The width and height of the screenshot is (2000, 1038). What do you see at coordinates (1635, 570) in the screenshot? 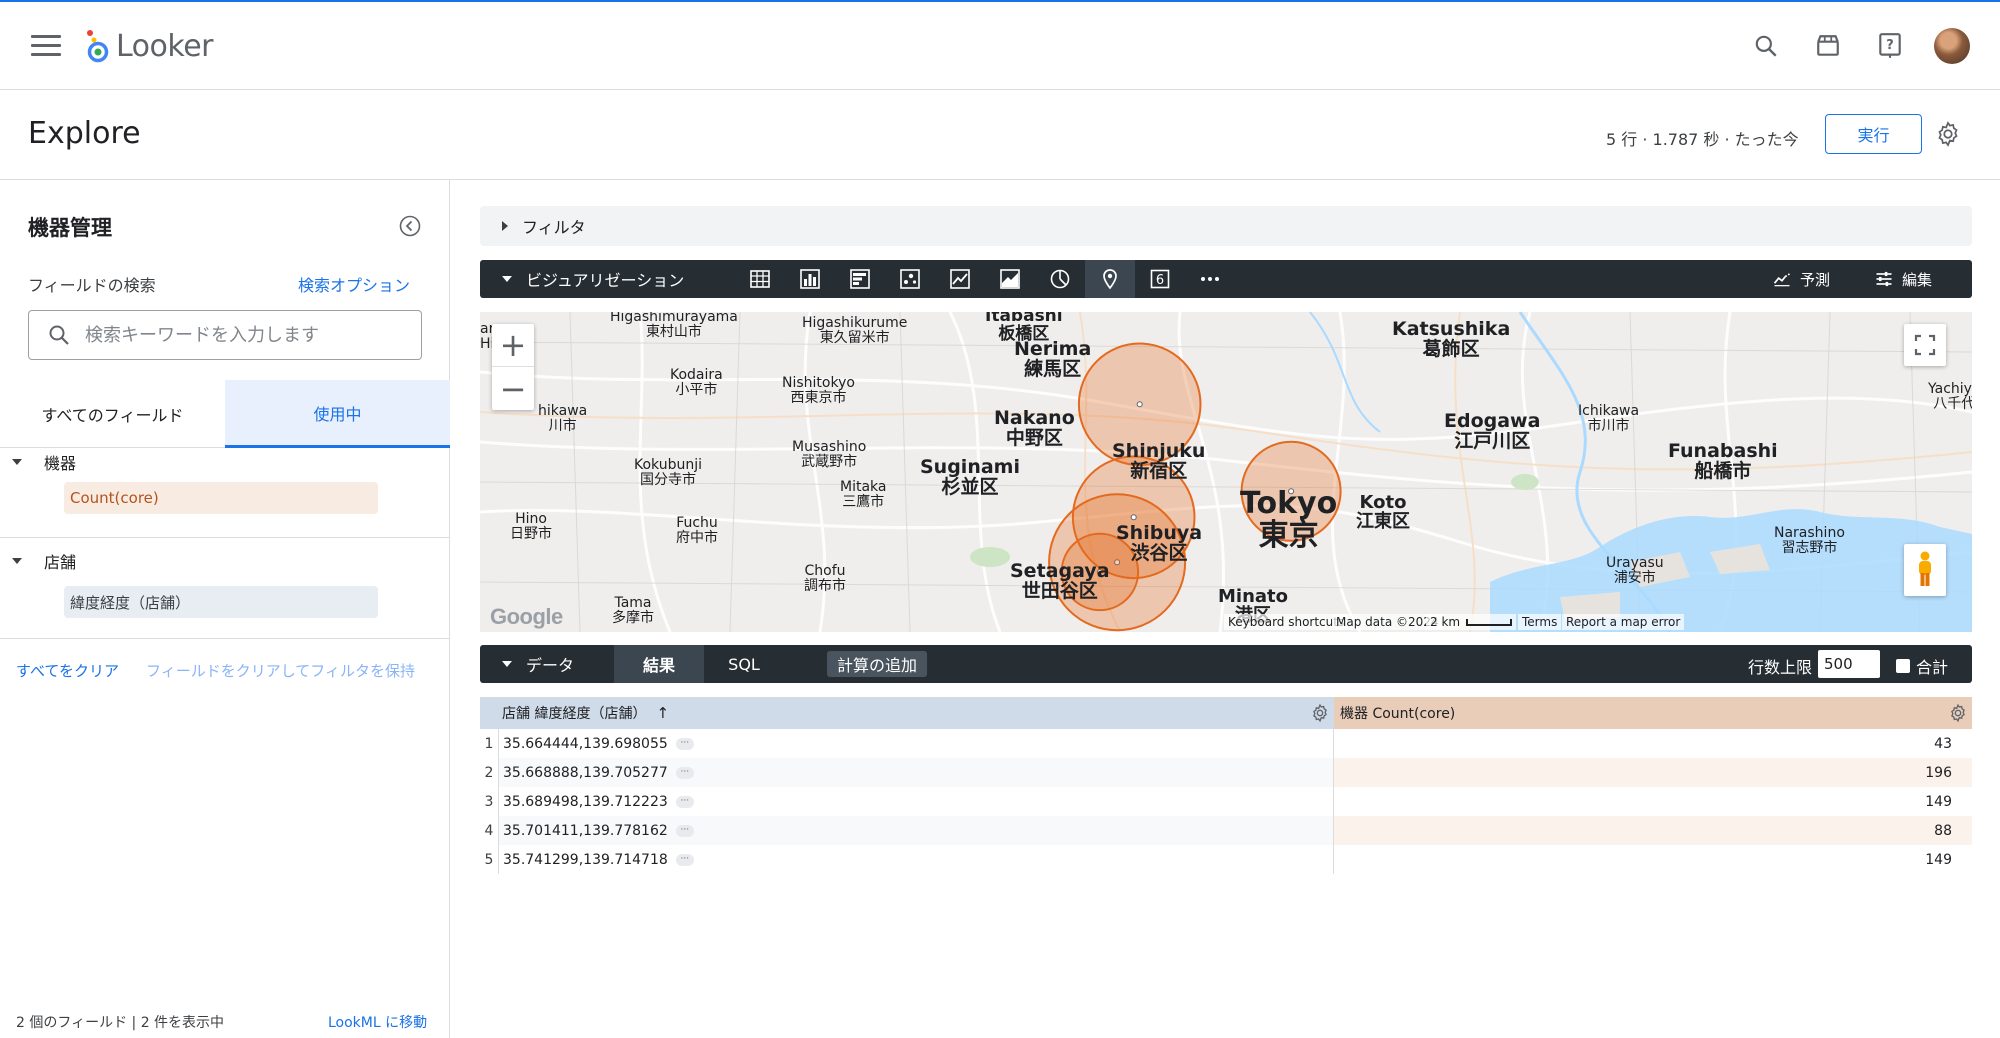
I see `place-label: Urayasu 浦安市` at bounding box center [1635, 570].